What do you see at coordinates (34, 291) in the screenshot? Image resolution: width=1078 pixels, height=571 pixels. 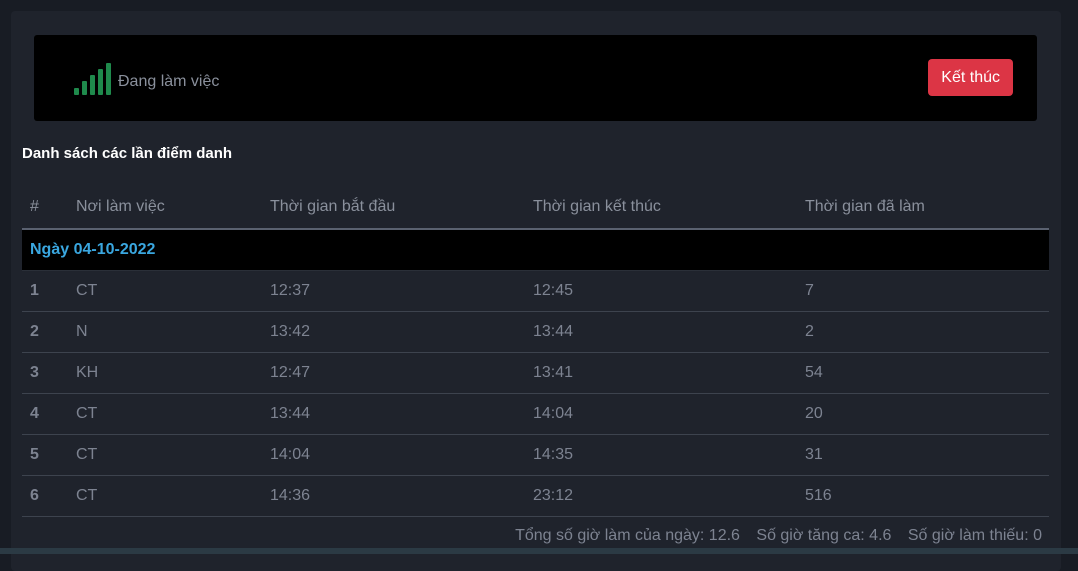 I see `row-index: 1` at bounding box center [34, 291].